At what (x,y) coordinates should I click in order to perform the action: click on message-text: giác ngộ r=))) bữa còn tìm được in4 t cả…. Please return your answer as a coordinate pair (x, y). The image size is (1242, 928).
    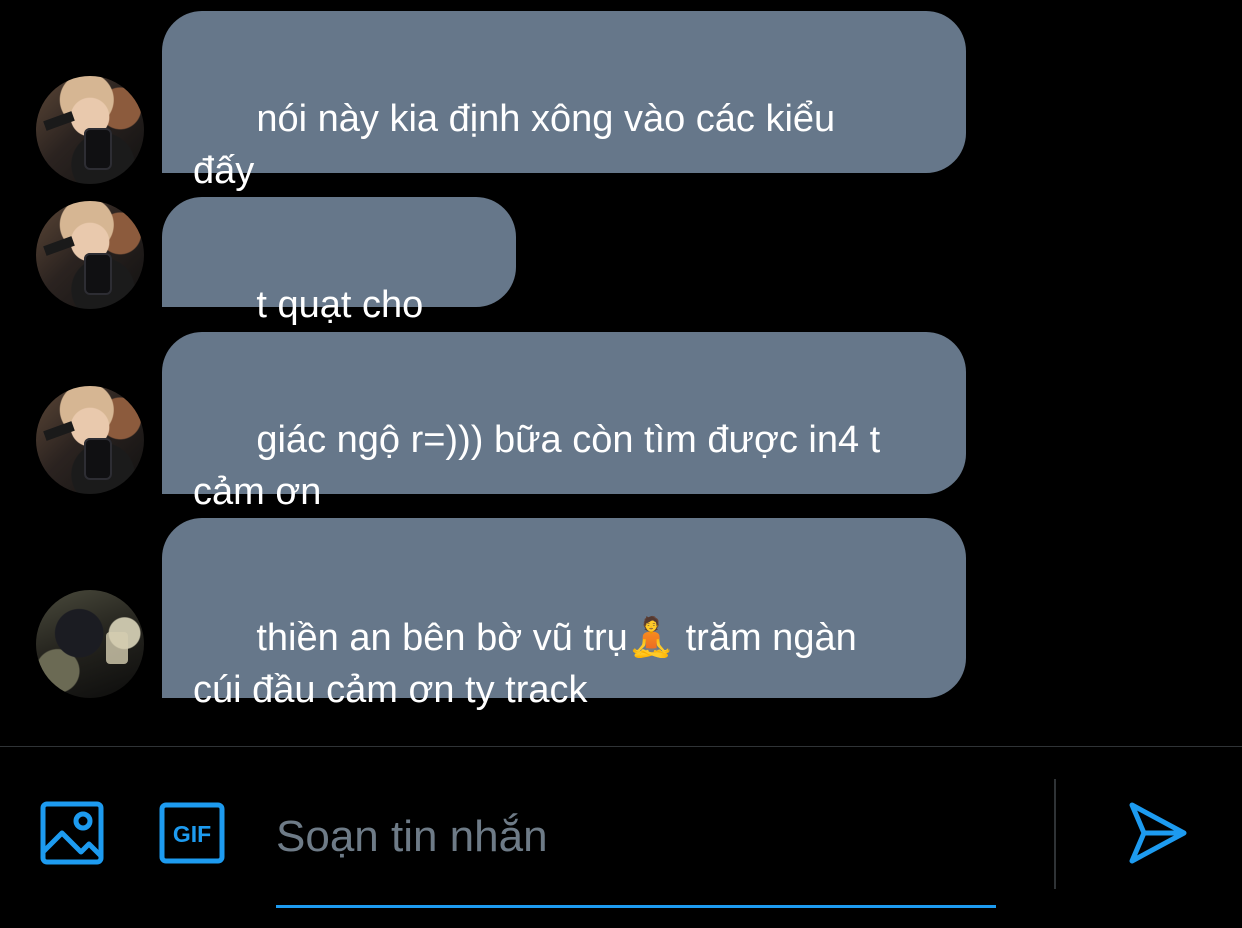
    Looking at the image, I should click on (537, 466).